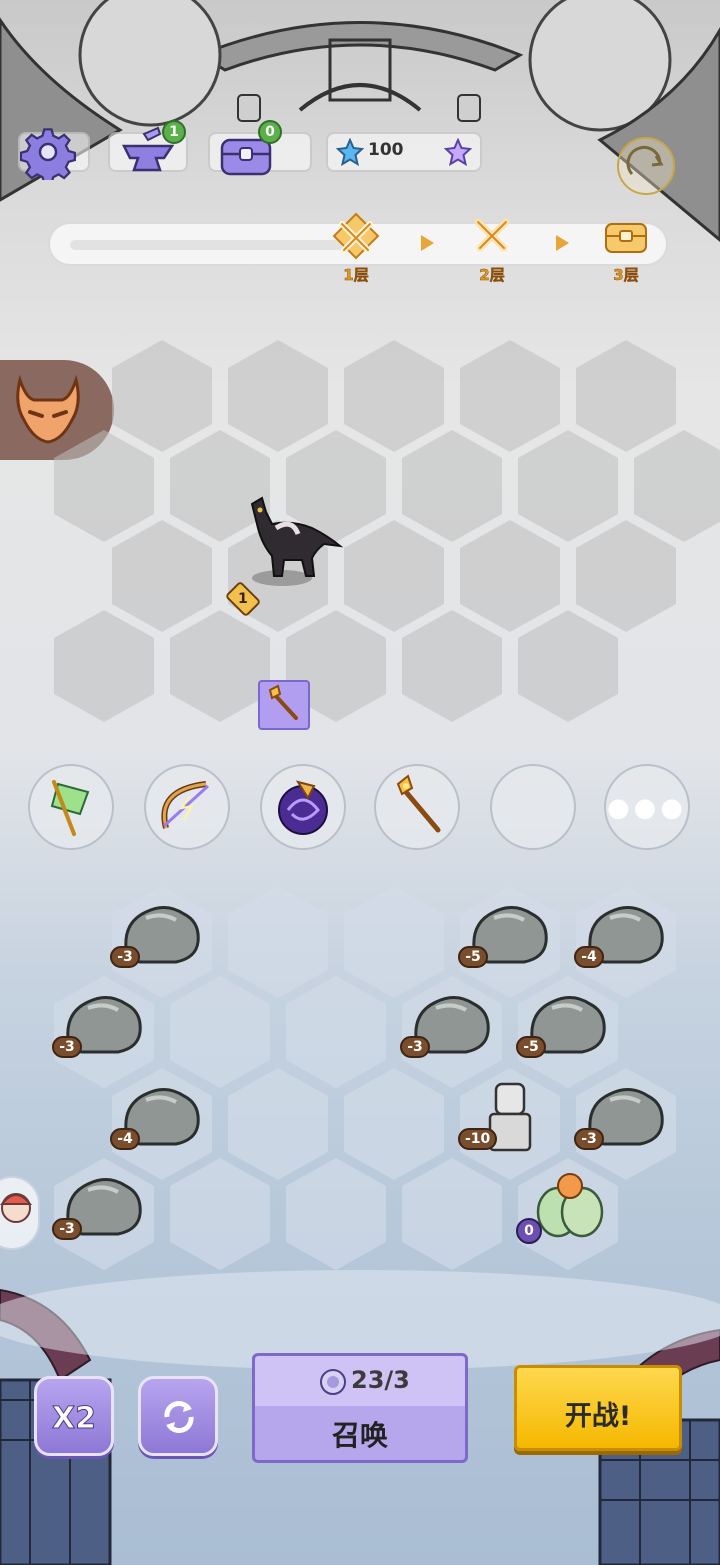 The height and width of the screenshot is (1565, 720). I want to click on floor-node-3: 3层, so click(626, 248).